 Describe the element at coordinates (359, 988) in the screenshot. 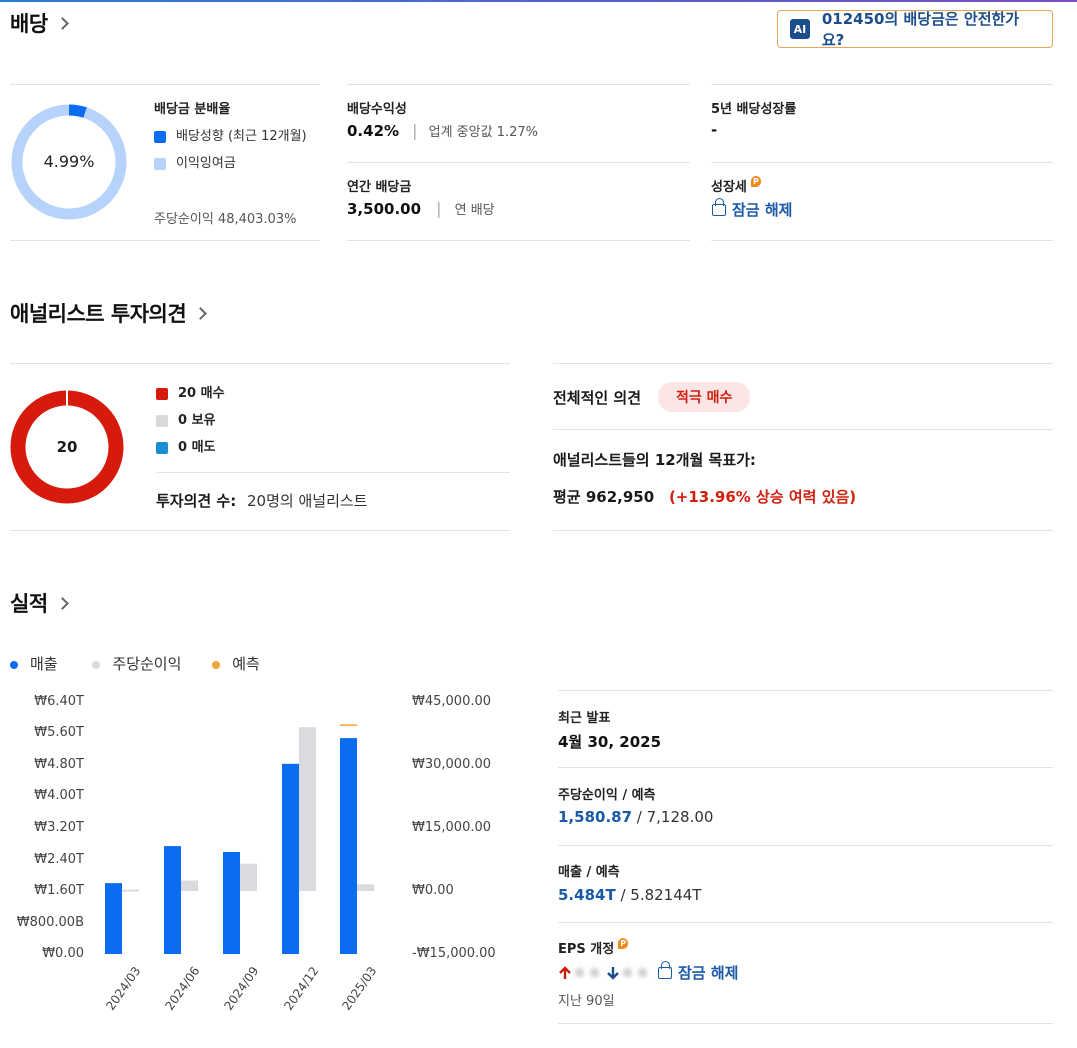

I see `x-axis-label: 2025/03` at that location.